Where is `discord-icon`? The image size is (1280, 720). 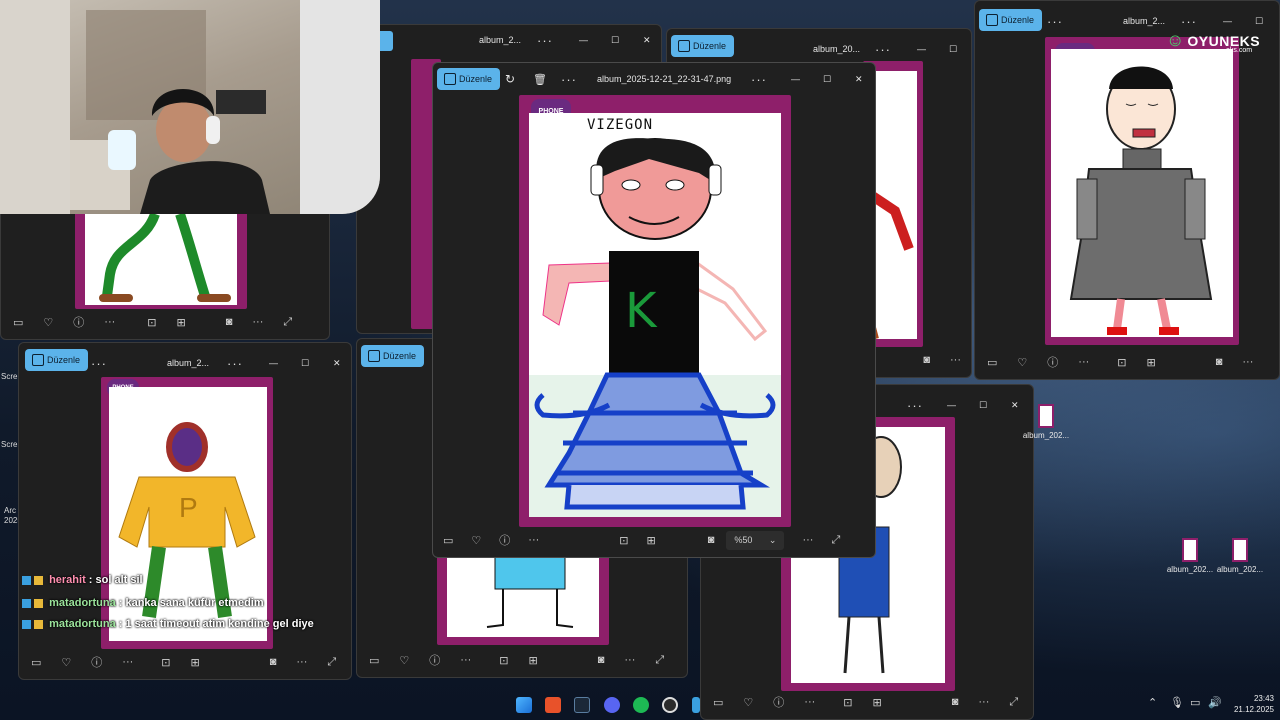
discord-icon is located at coordinates (612, 705).